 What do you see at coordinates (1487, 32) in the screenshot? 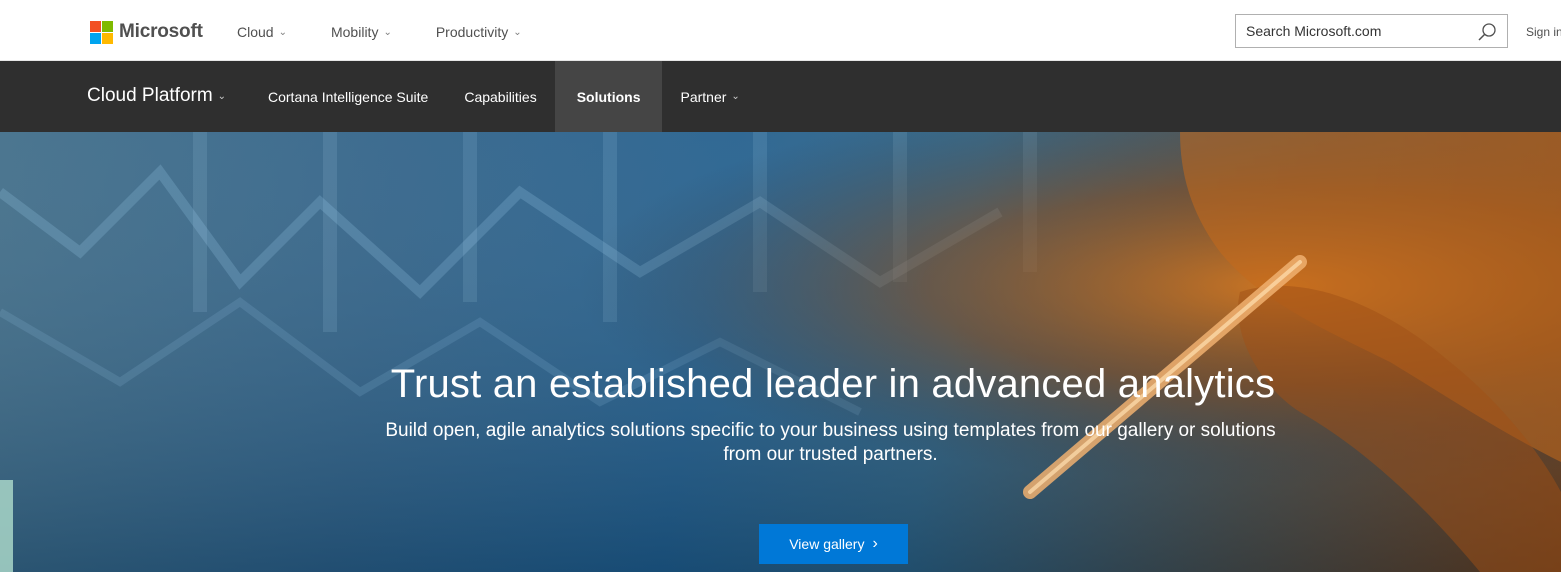
I see `search-icon` at bounding box center [1487, 32].